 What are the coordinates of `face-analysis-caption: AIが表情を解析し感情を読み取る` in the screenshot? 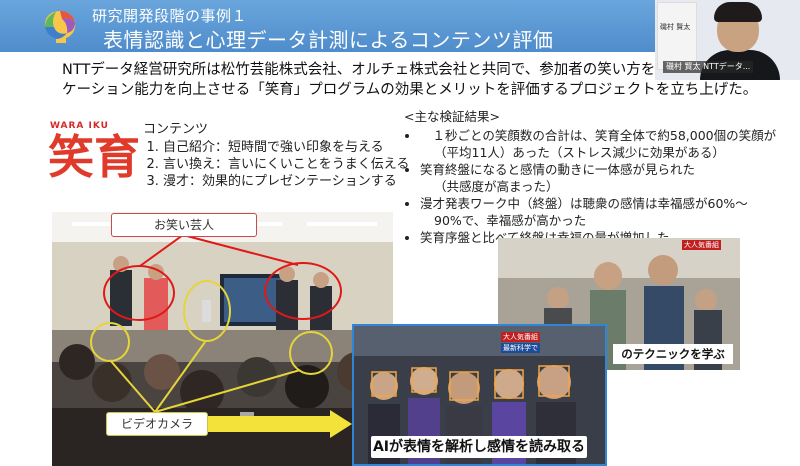 It's located at (479, 447).